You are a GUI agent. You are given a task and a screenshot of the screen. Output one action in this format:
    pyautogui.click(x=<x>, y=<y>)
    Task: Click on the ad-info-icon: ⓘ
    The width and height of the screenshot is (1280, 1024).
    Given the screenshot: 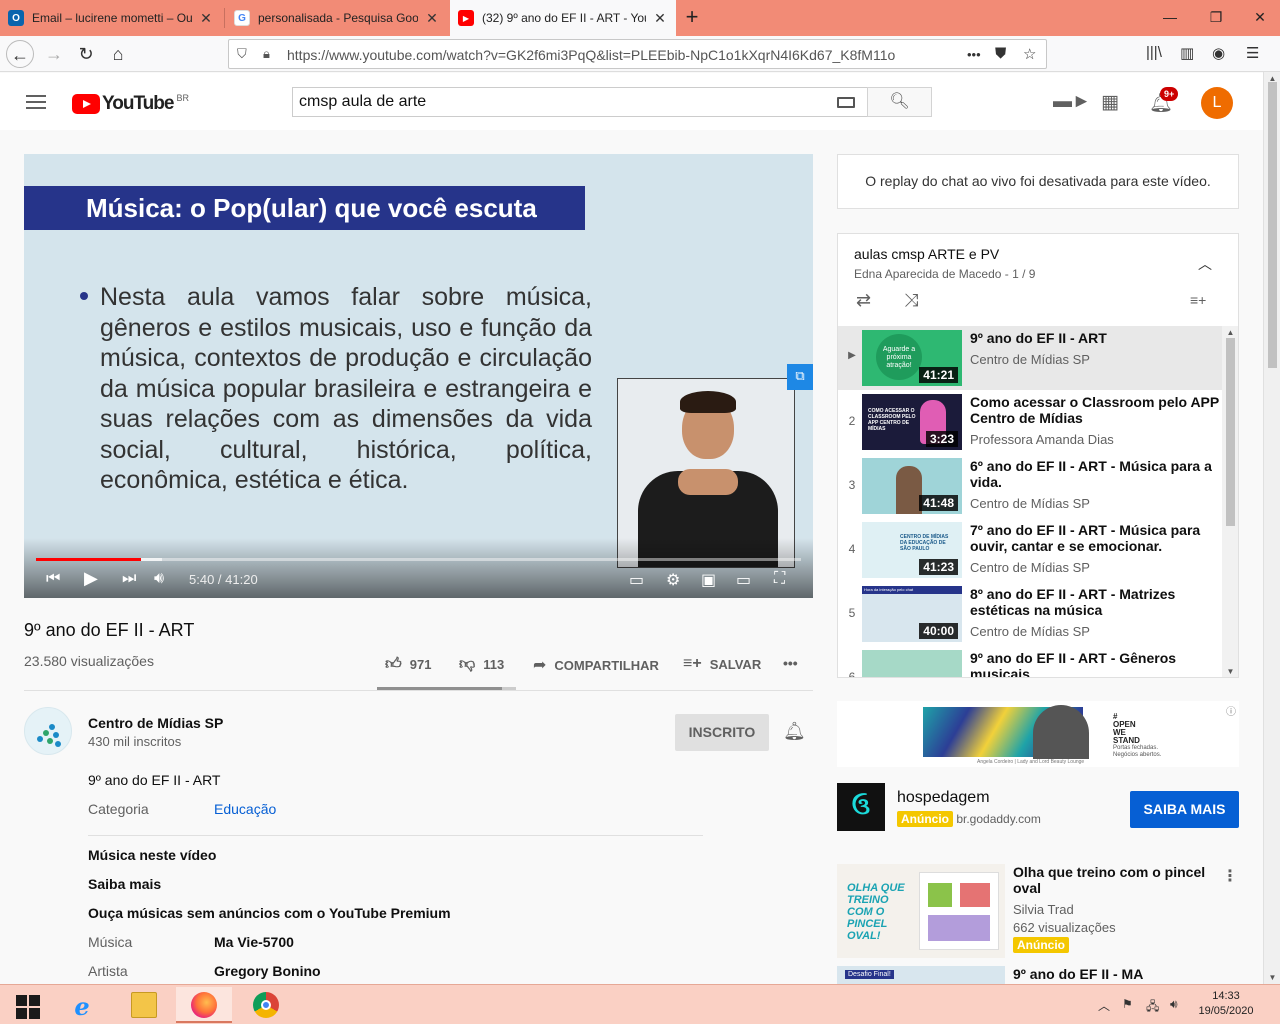 What is the action you would take?
    pyautogui.click(x=1231, y=710)
    